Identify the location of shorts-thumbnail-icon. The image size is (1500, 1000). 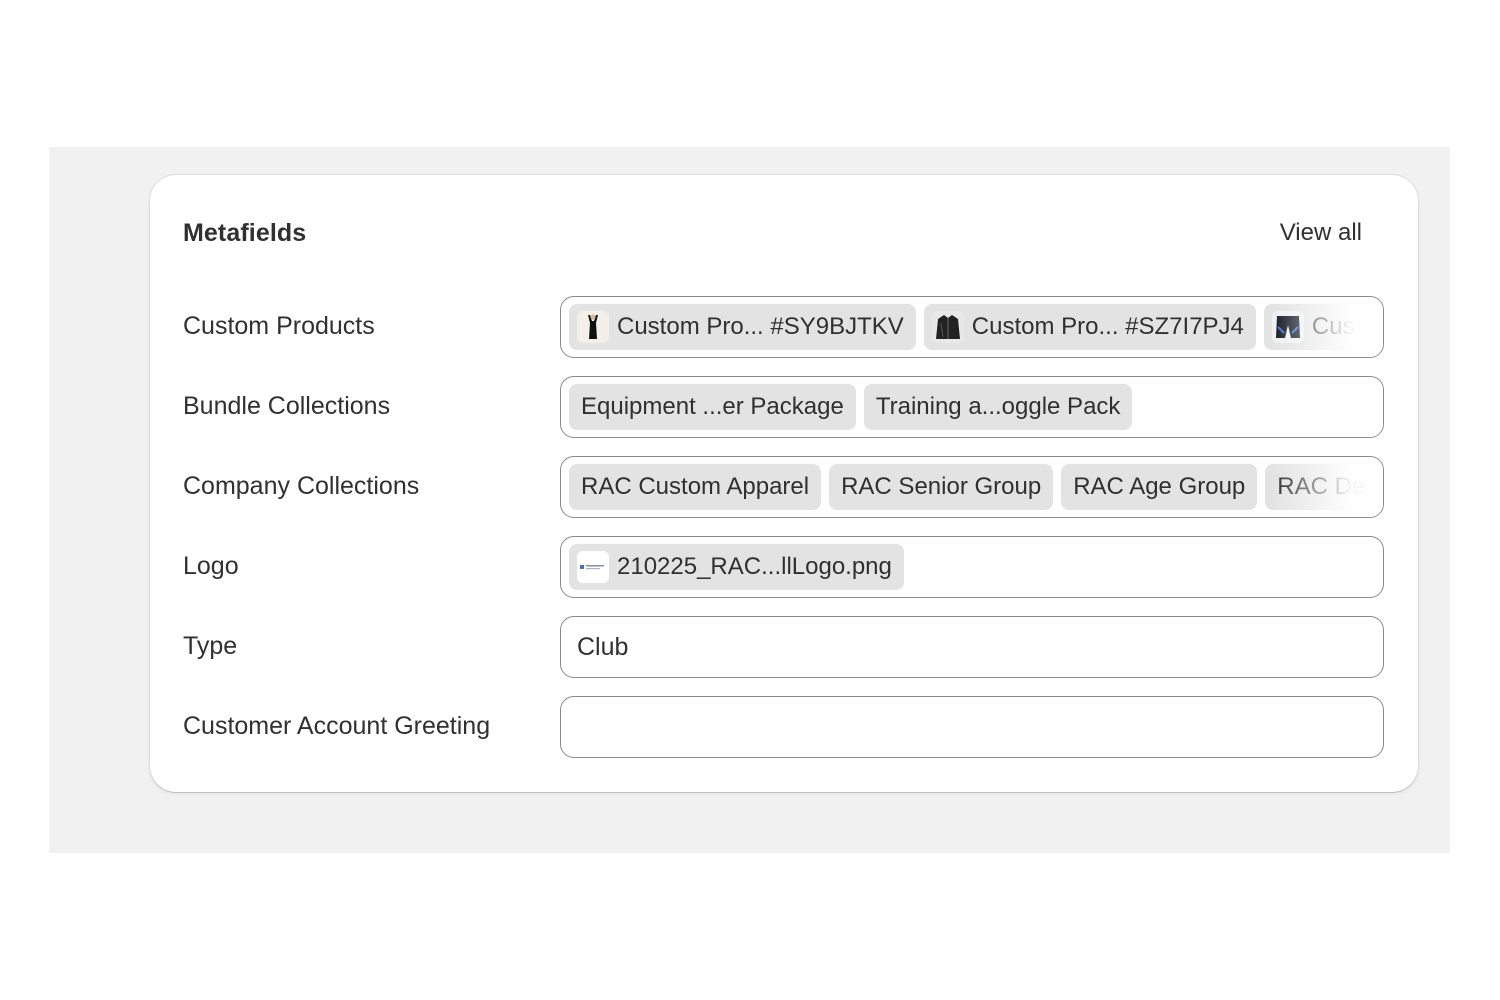
(1287, 327).